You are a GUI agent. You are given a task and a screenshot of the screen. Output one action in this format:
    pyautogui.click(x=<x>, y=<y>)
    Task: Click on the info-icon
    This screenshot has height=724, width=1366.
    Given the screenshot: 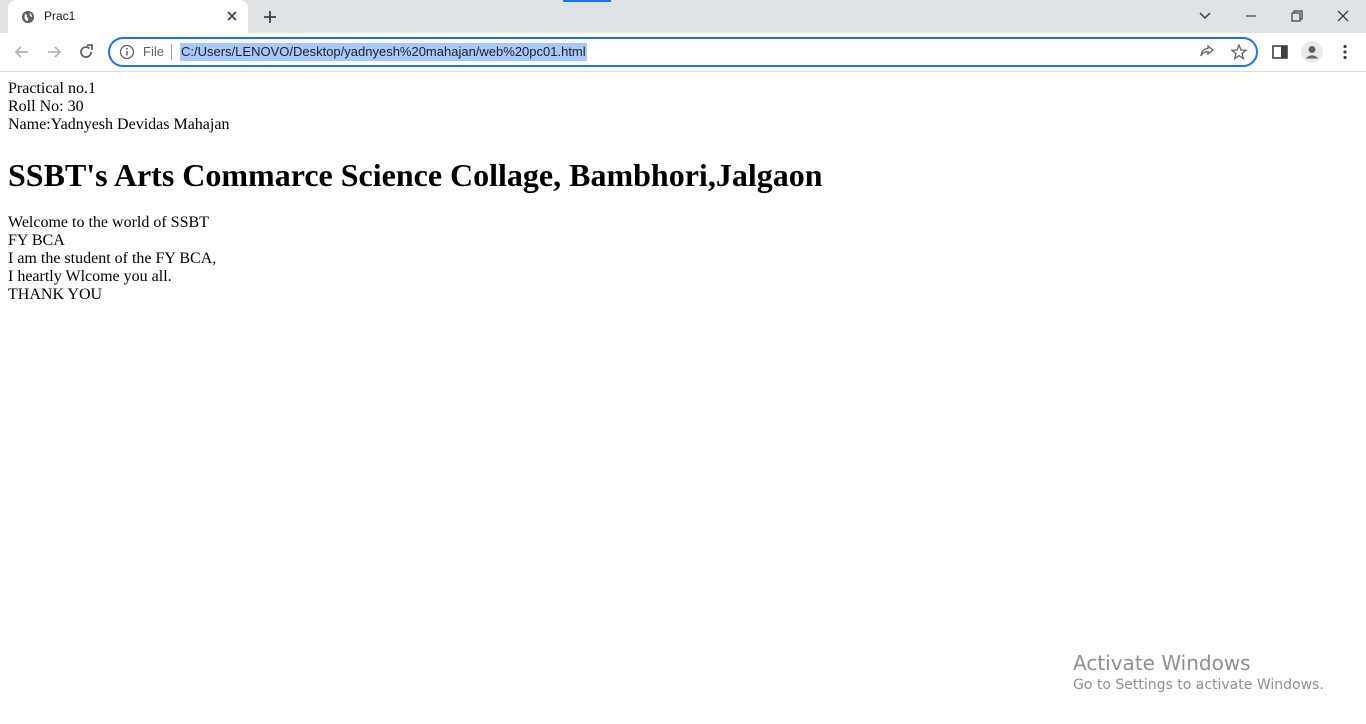 What is the action you would take?
    pyautogui.click(x=127, y=52)
    